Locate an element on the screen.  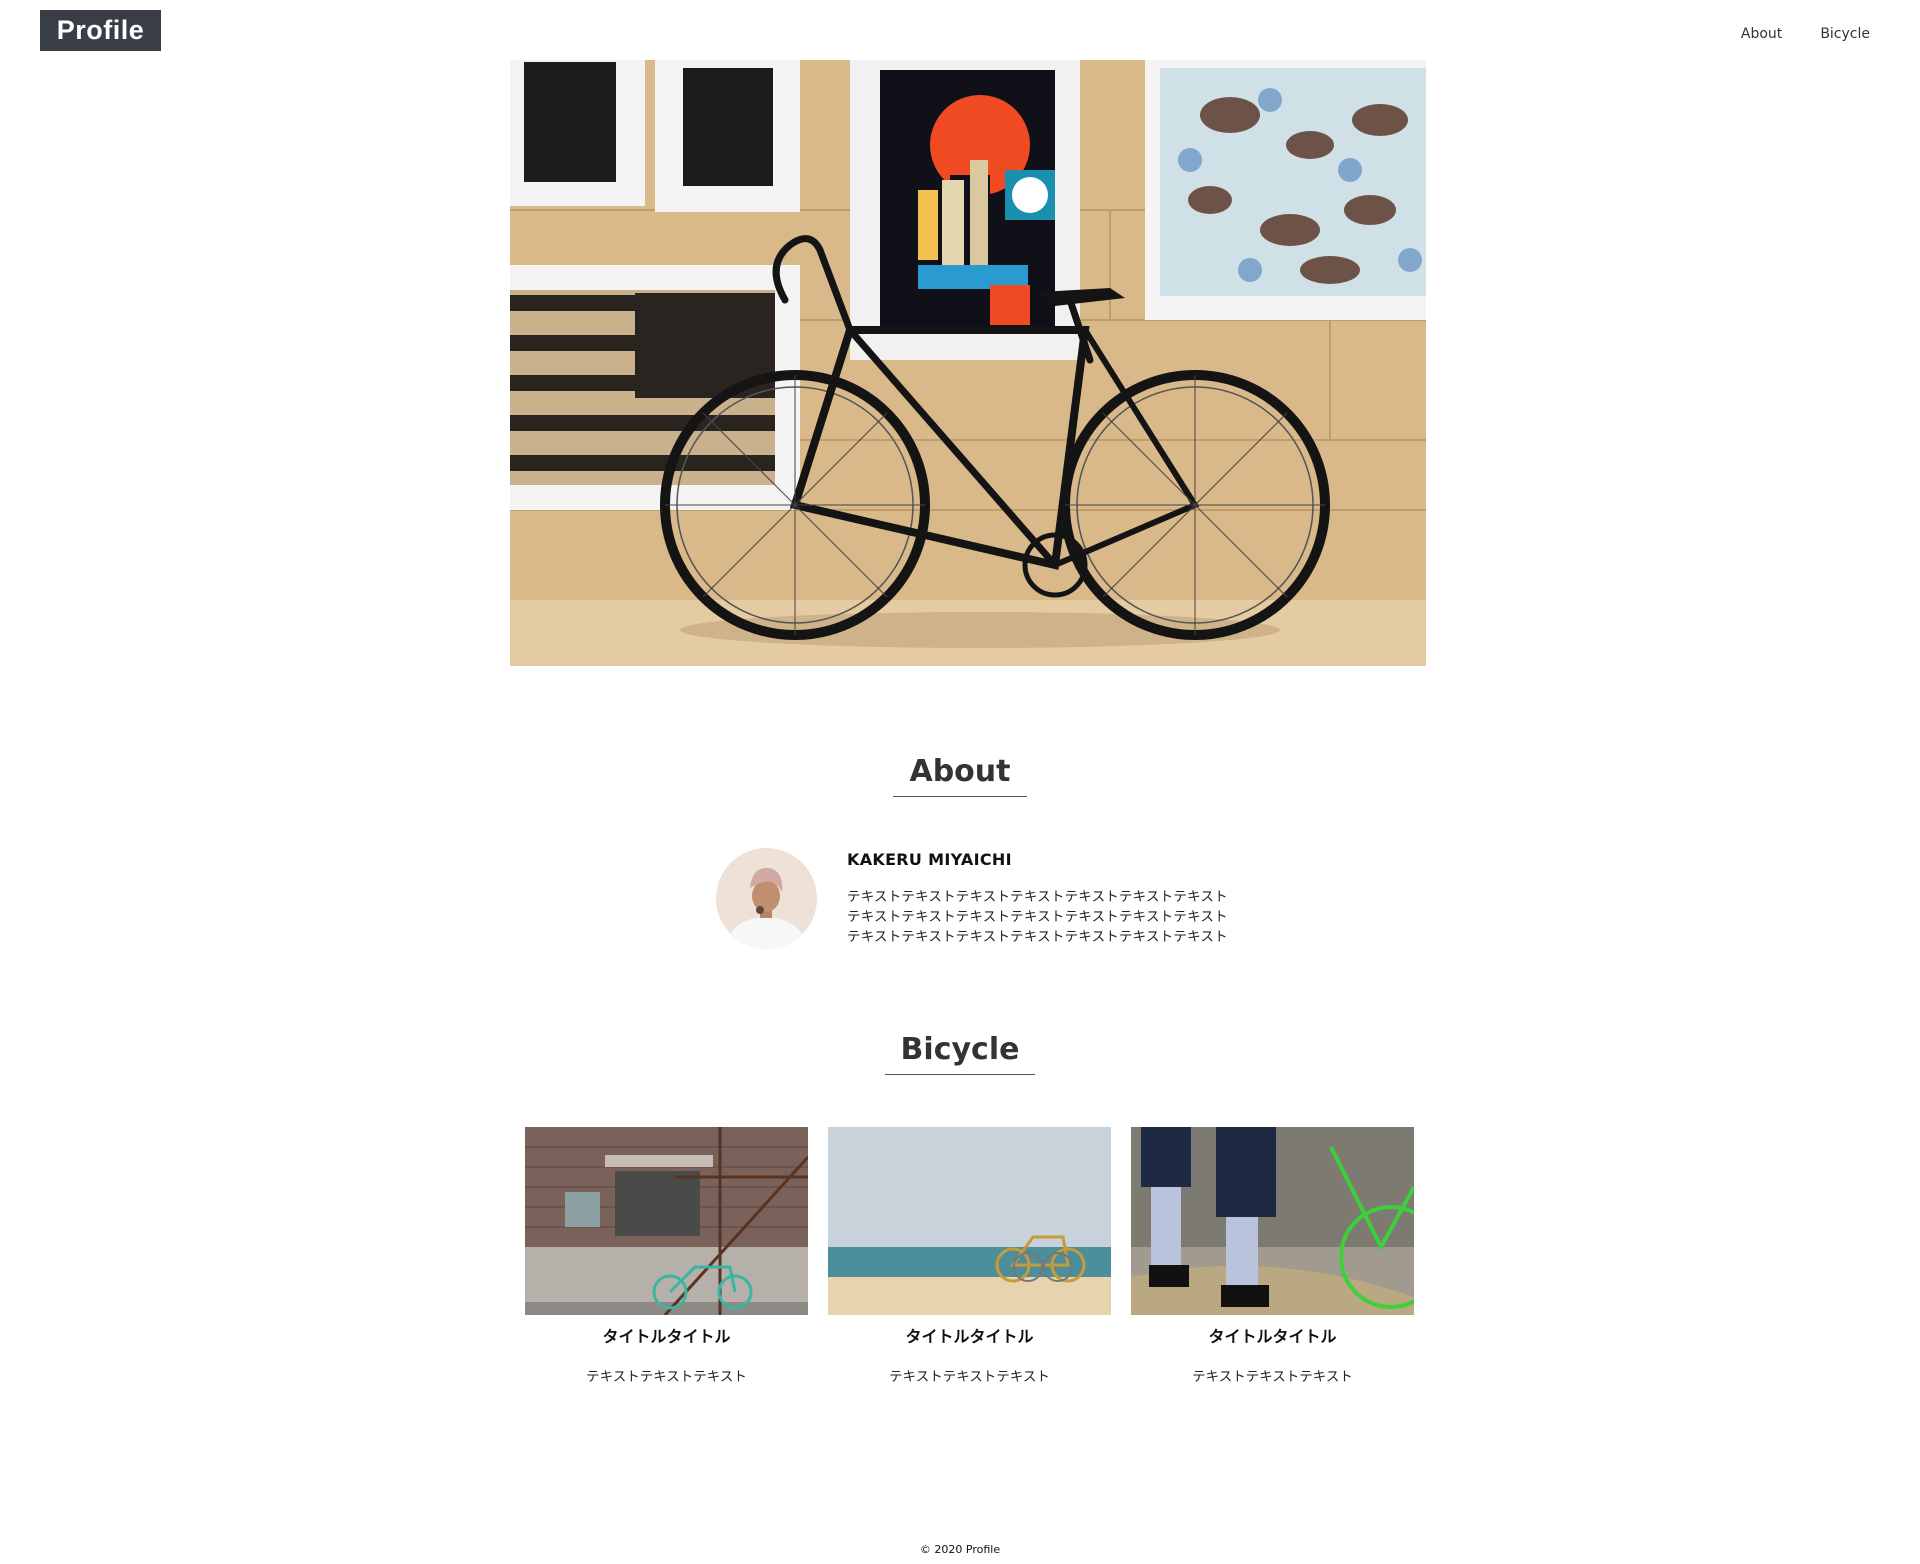
profile-name: KAKERU MIYAICHI is located at coordinates (929, 859).